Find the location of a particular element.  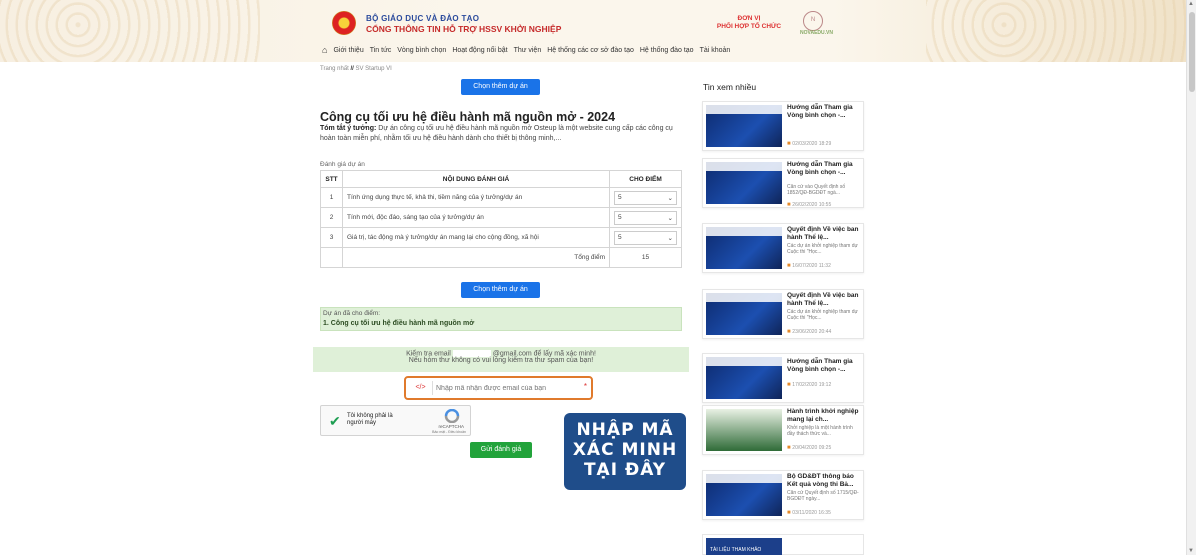

partner-logo-icon: N is located at coordinates (813, 21).